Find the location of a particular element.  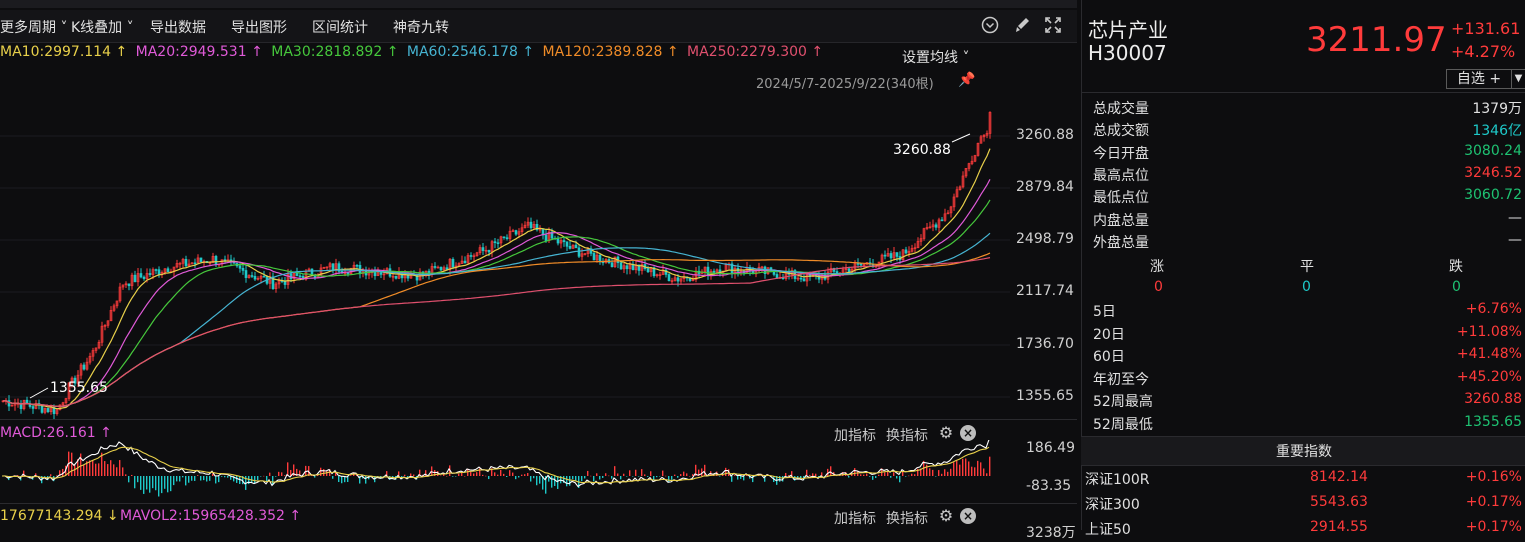

macd-chart is located at coordinates (505, 470).